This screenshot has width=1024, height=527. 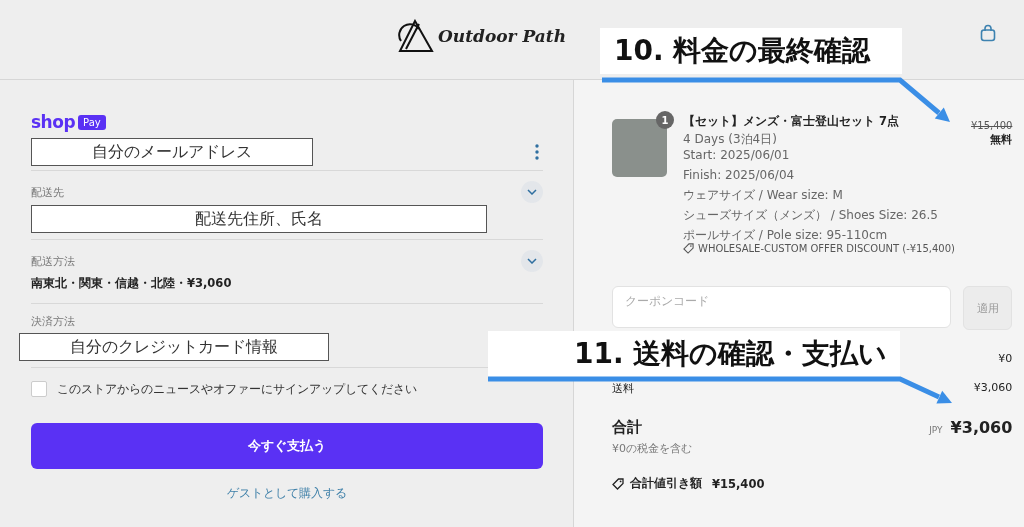 I want to click on shop-pay-logo: shop Pay, so click(x=68, y=122).